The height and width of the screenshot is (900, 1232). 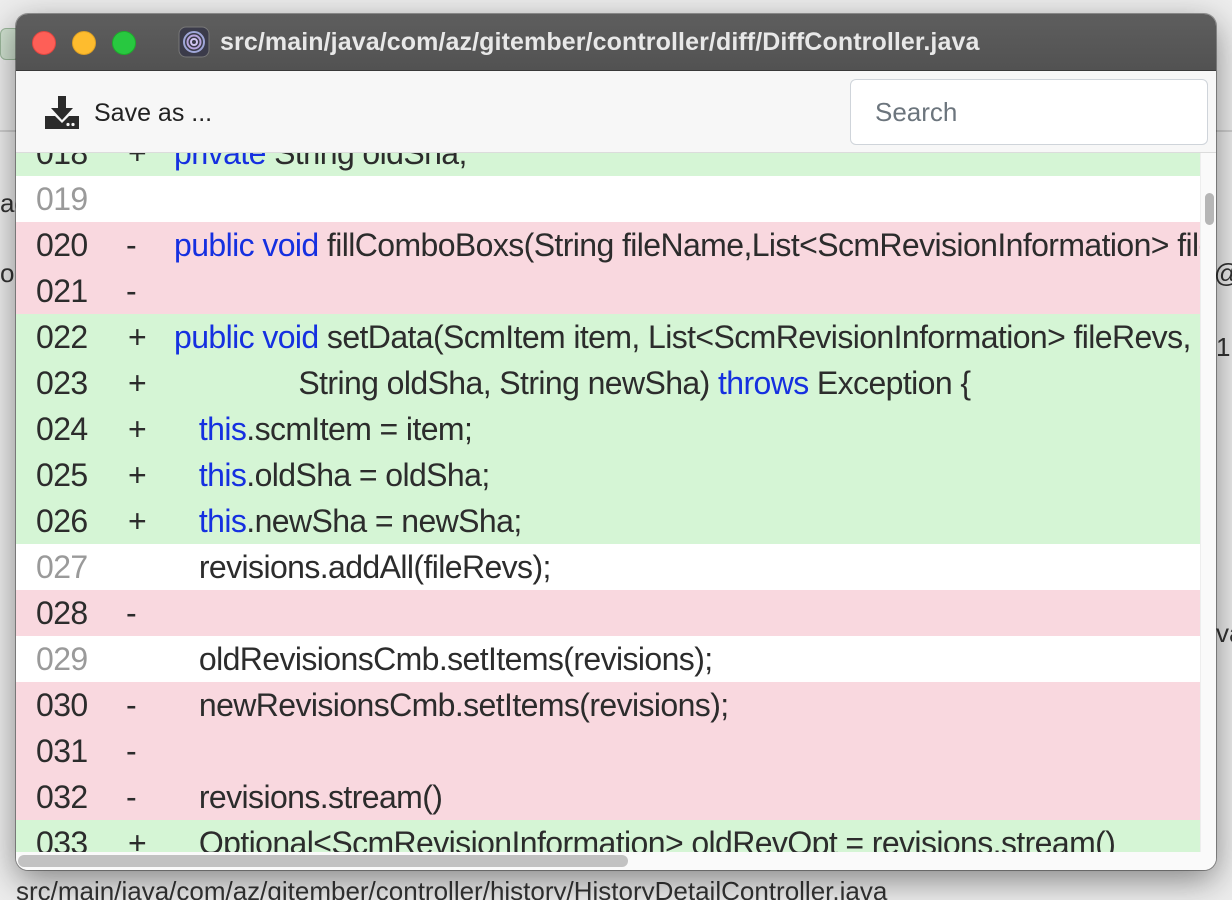 I want to click on code-text: this.newSha = newSha;, so click(x=687, y=521).